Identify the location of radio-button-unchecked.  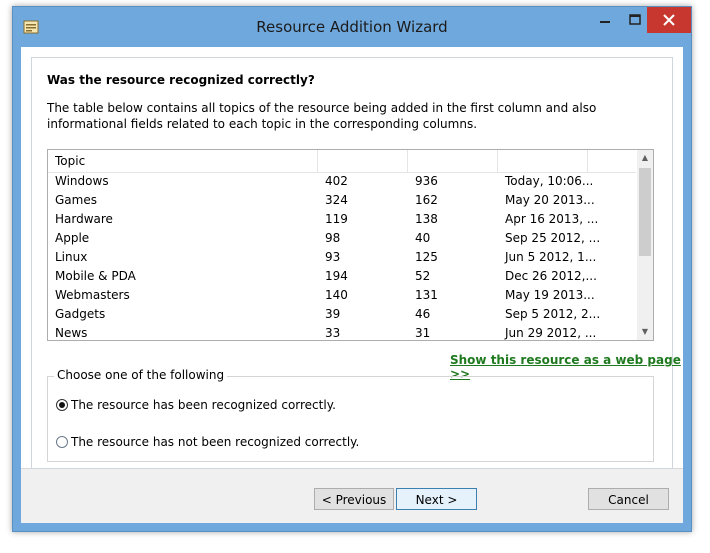
(62, 441).